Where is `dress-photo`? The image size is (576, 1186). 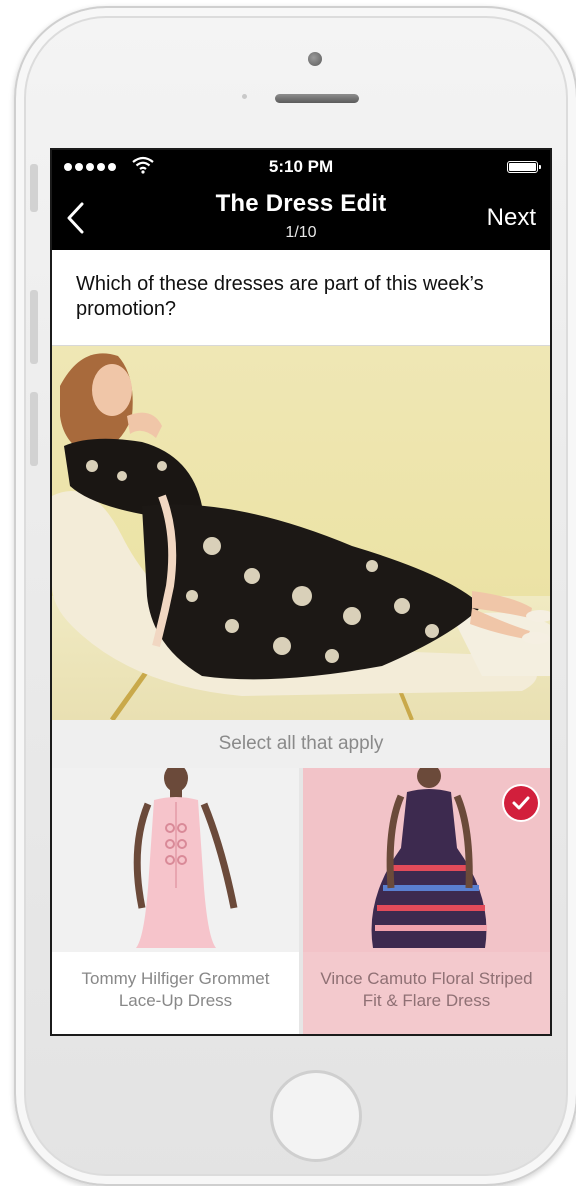
dress-photo is located at coordinates (175, 860).